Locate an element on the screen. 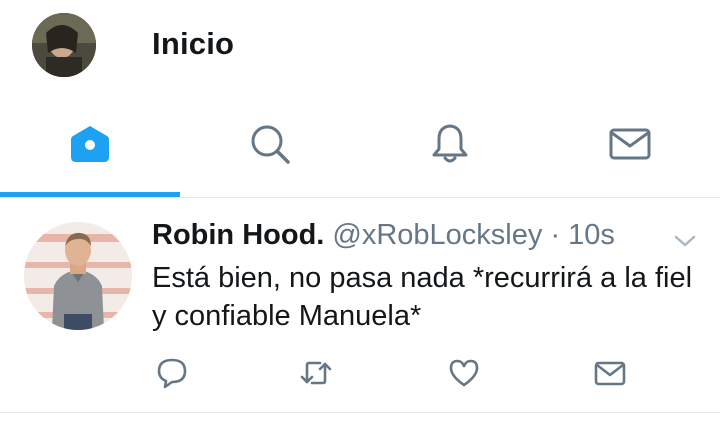 The width and height of the screenshot is (720, 428). author-avatar is located at coordinates (78, 276).